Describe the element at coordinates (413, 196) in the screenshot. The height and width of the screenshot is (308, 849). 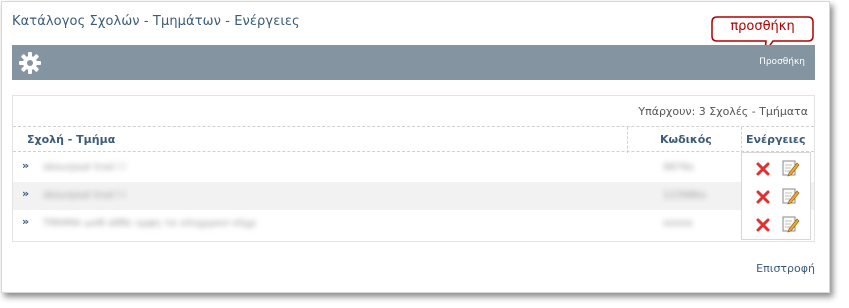
I see `table-row: » skourpsal trsd l l 12398ks` at that location.